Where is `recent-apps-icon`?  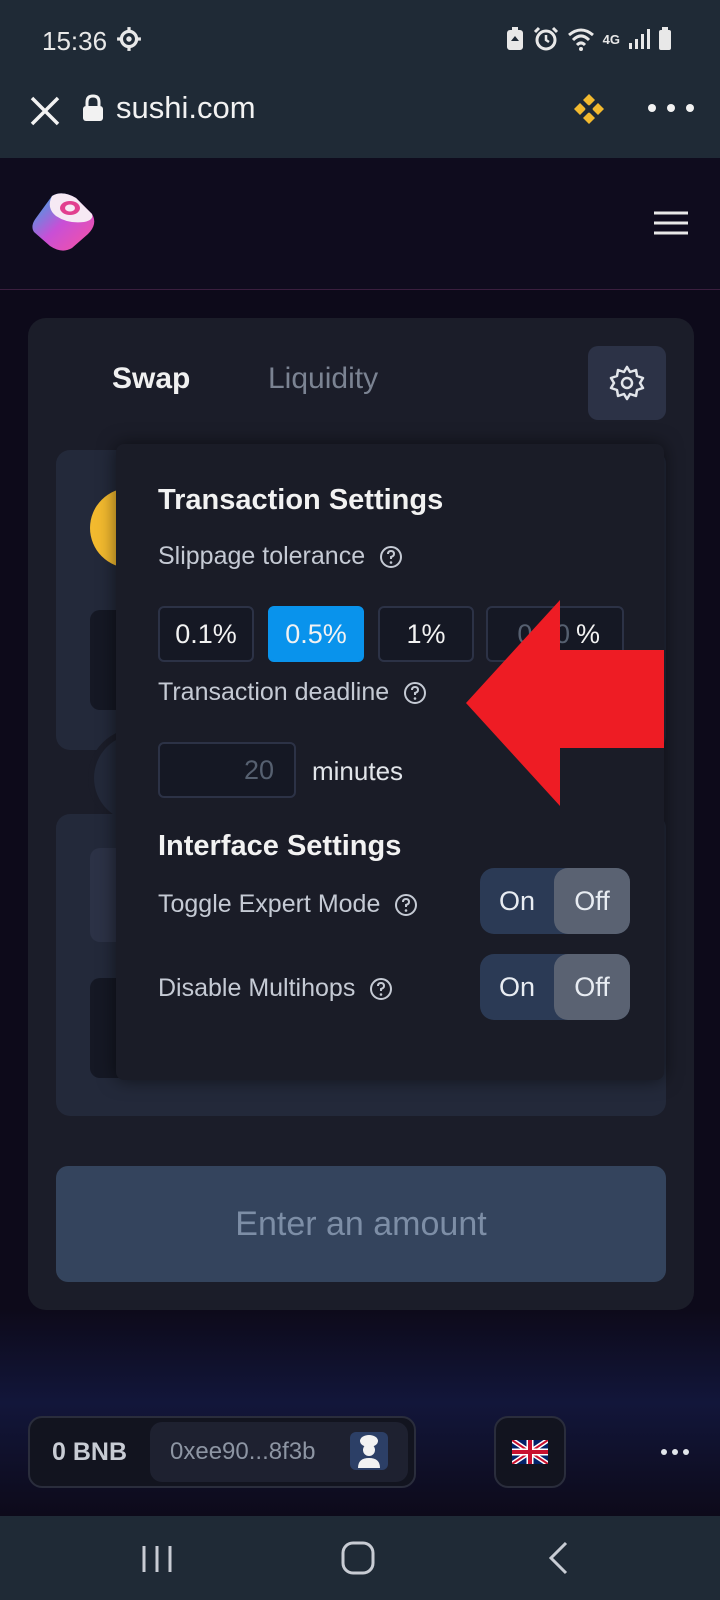
recent-apps-icon is located at coordinates (157, 1559).